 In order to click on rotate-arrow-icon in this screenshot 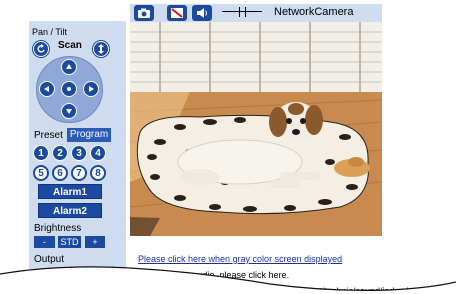, I will do `click(41, 48)`.